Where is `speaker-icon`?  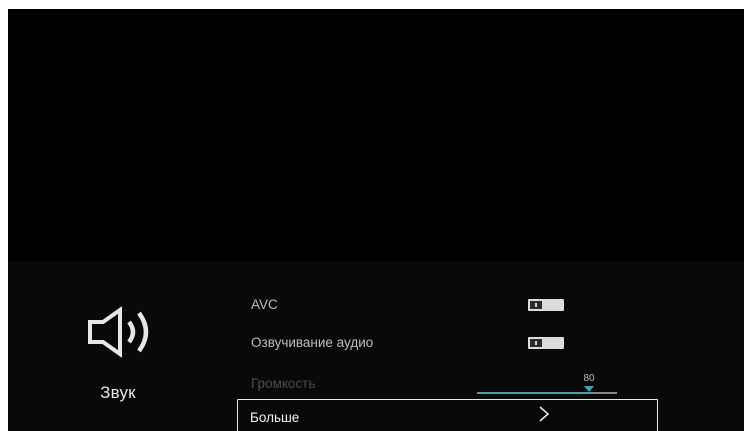 speaker-icon is located at coordinates (118, 332).